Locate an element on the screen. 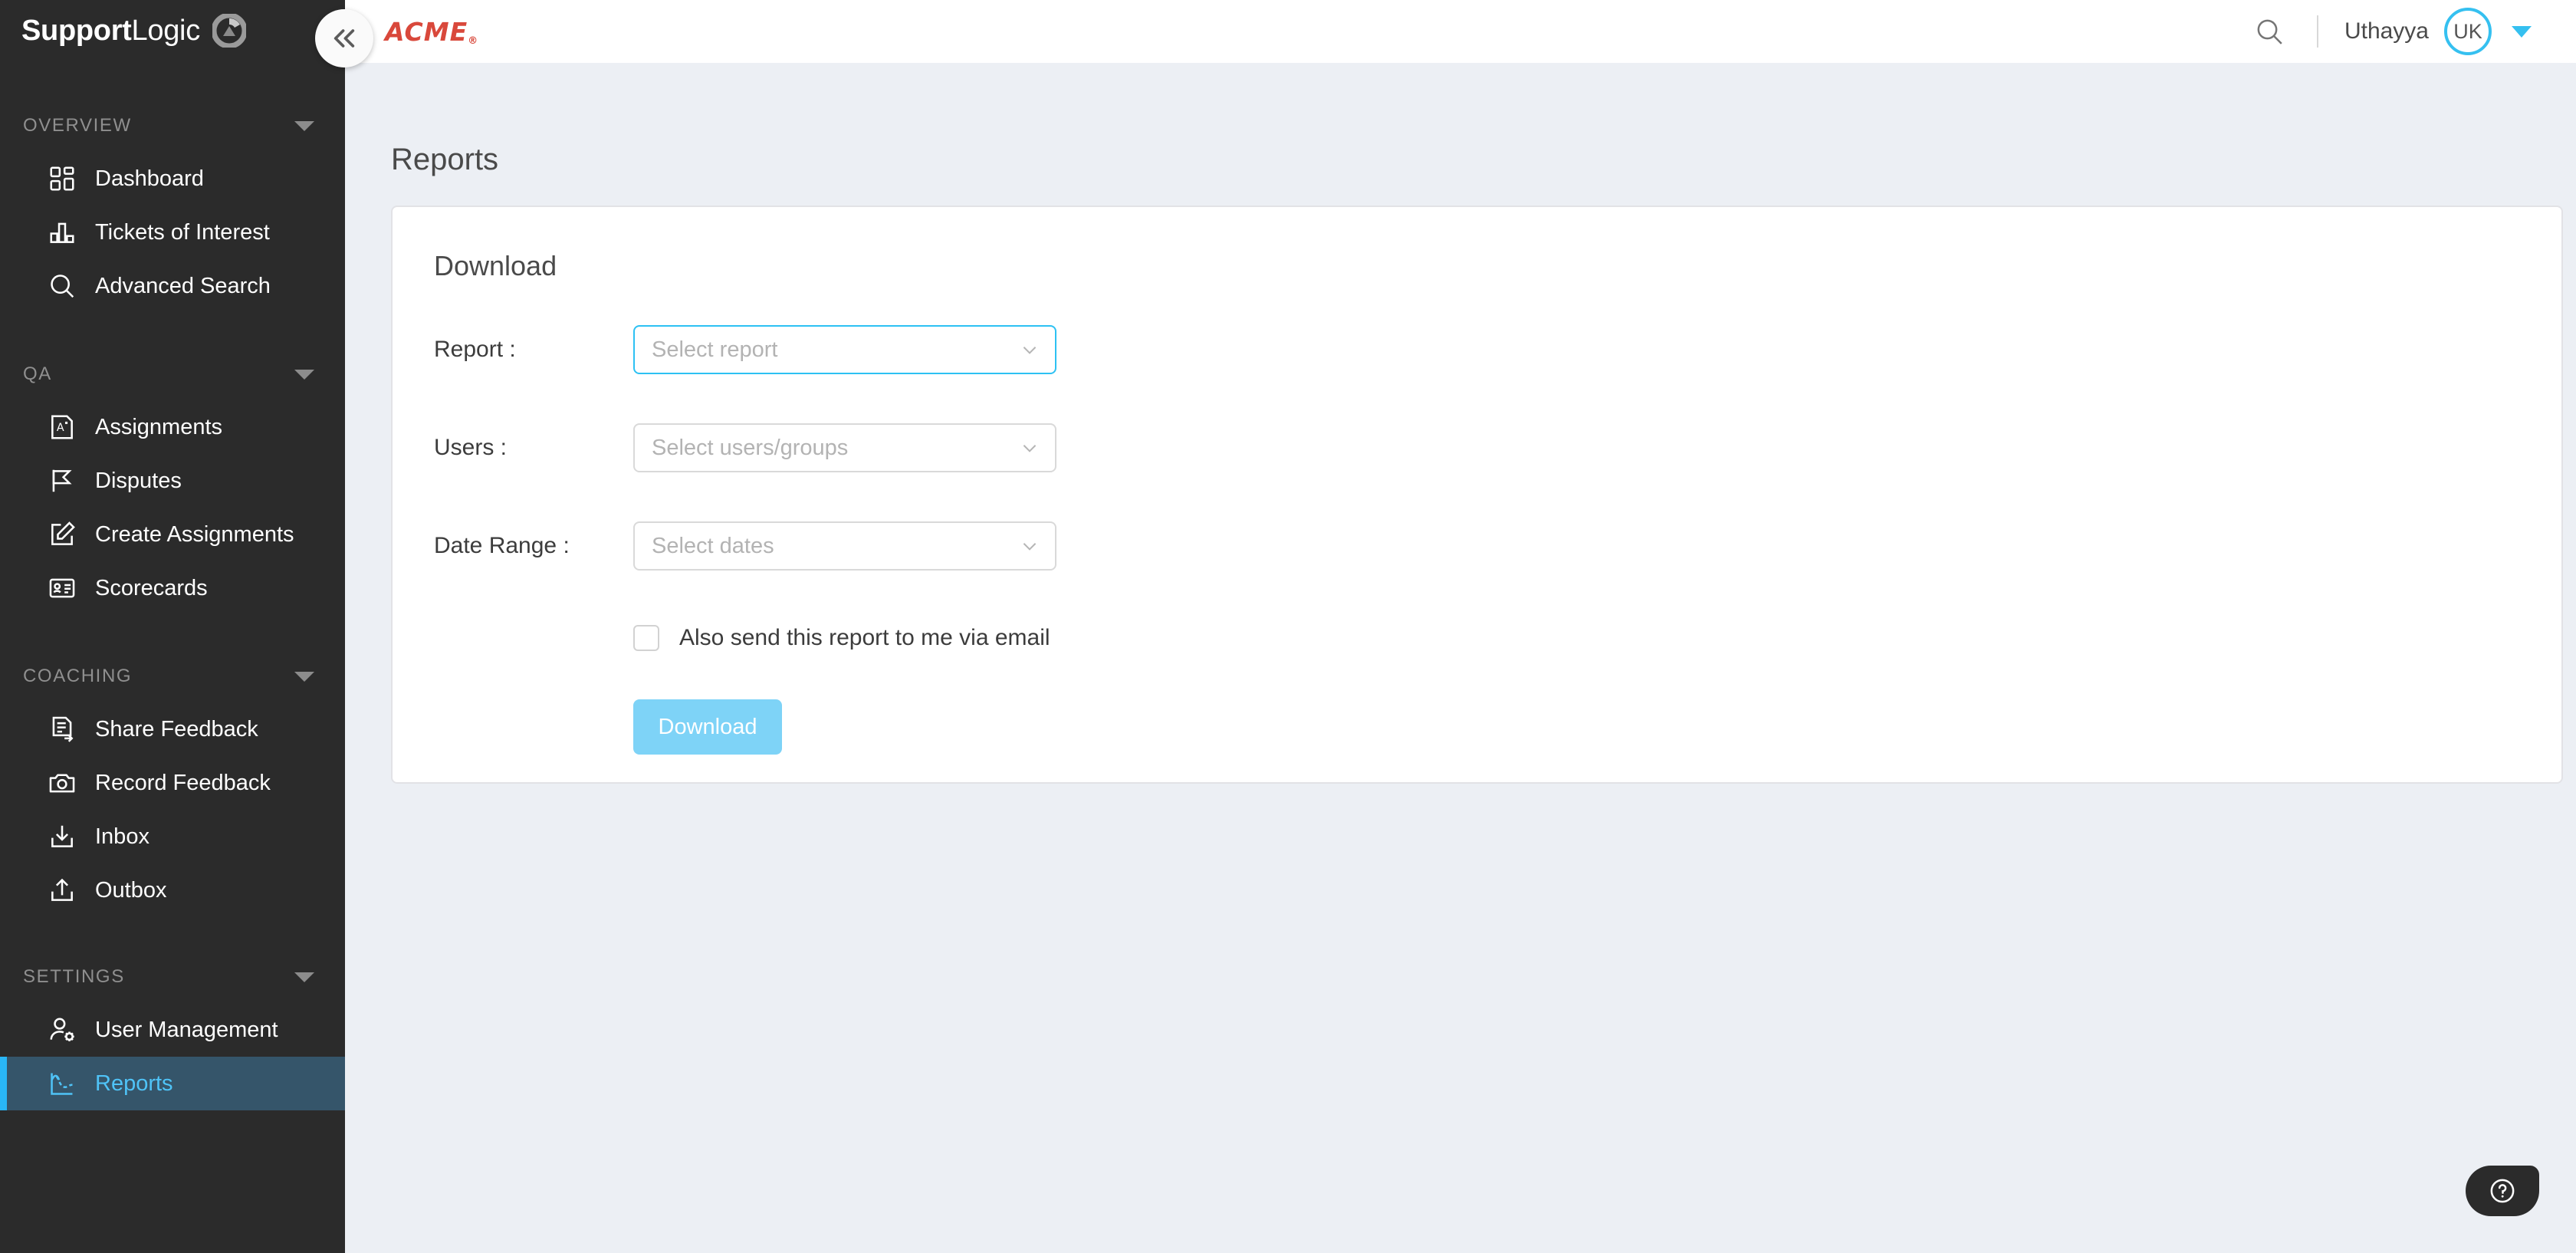 This screenshot has height=1253, width=2576. sidebar-collapse-button is located at coordinates (344, 38).